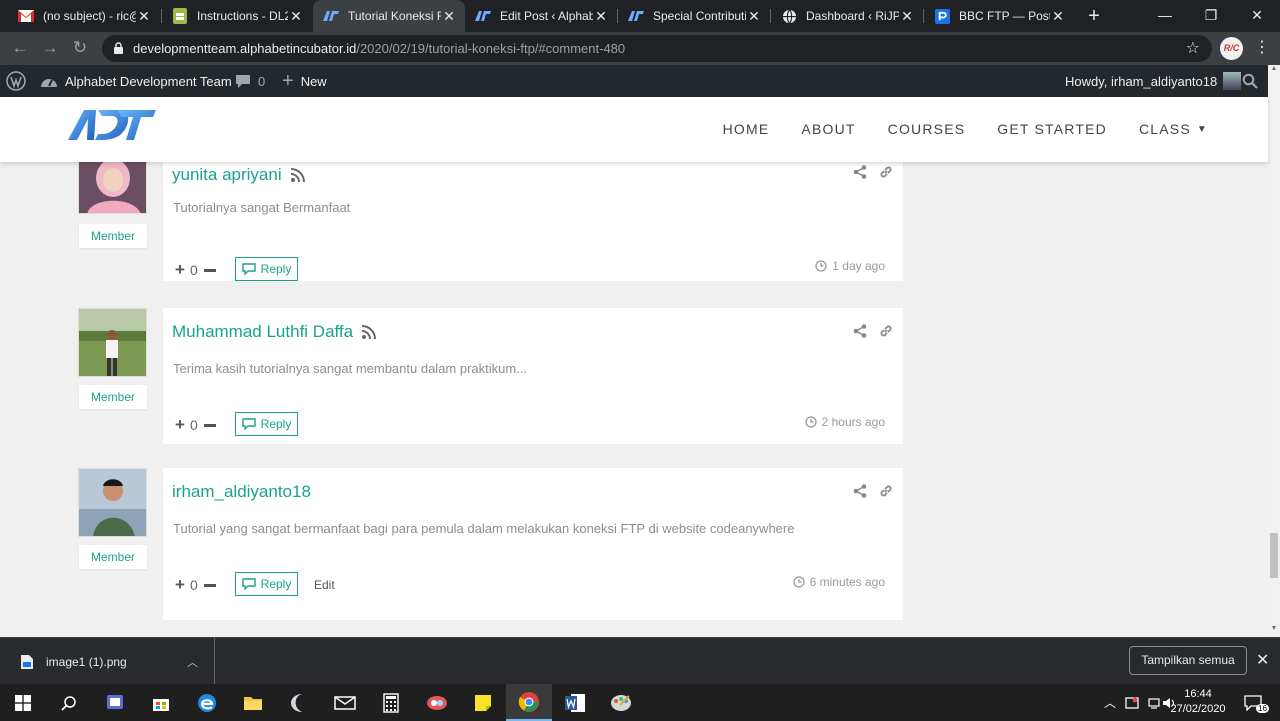 The width and height of the screenshot is (1280, 721). I want to click on word-icon, so click(575, 702).